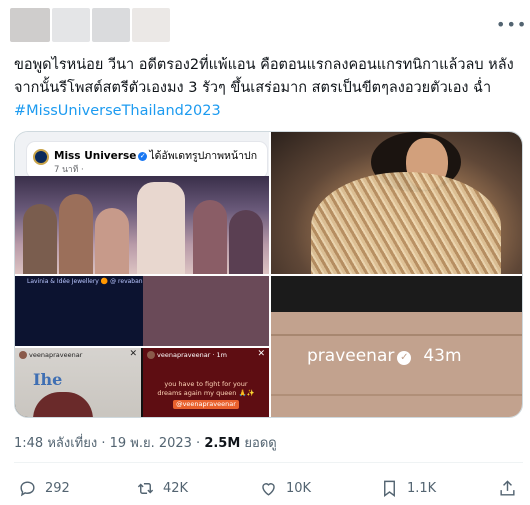  I want to click on view-count: 2.5M, so click(222, 443).